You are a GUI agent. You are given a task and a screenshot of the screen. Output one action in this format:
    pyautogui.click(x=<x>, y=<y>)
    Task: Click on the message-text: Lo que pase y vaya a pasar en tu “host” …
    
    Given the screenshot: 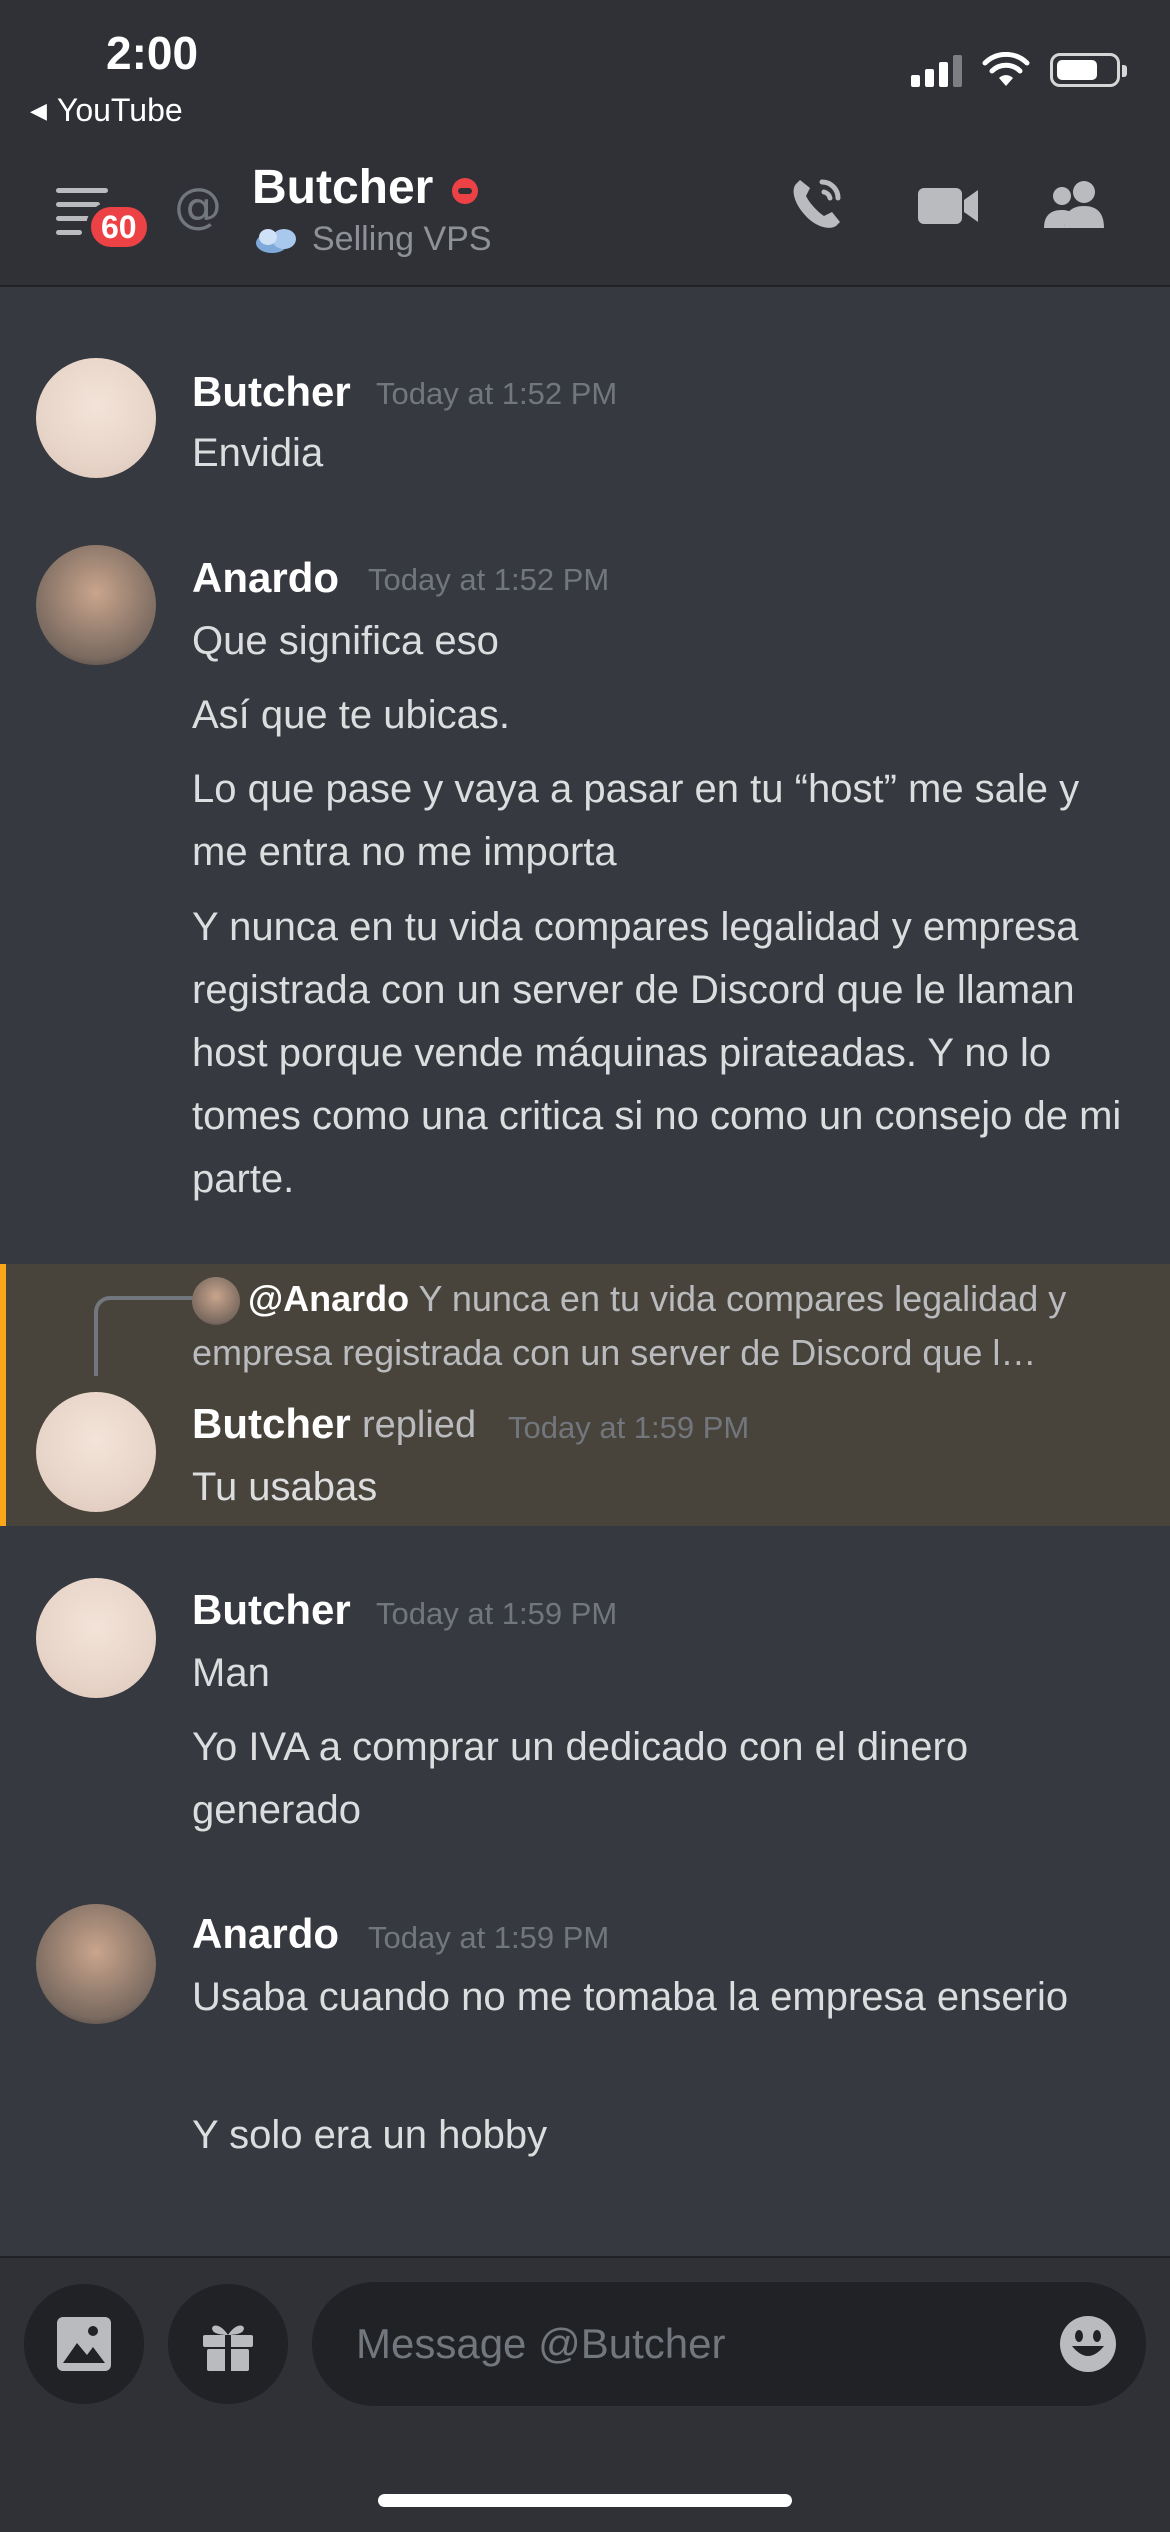 What is the action you would take?
    pyautogui.click(x=636, y=820)
    